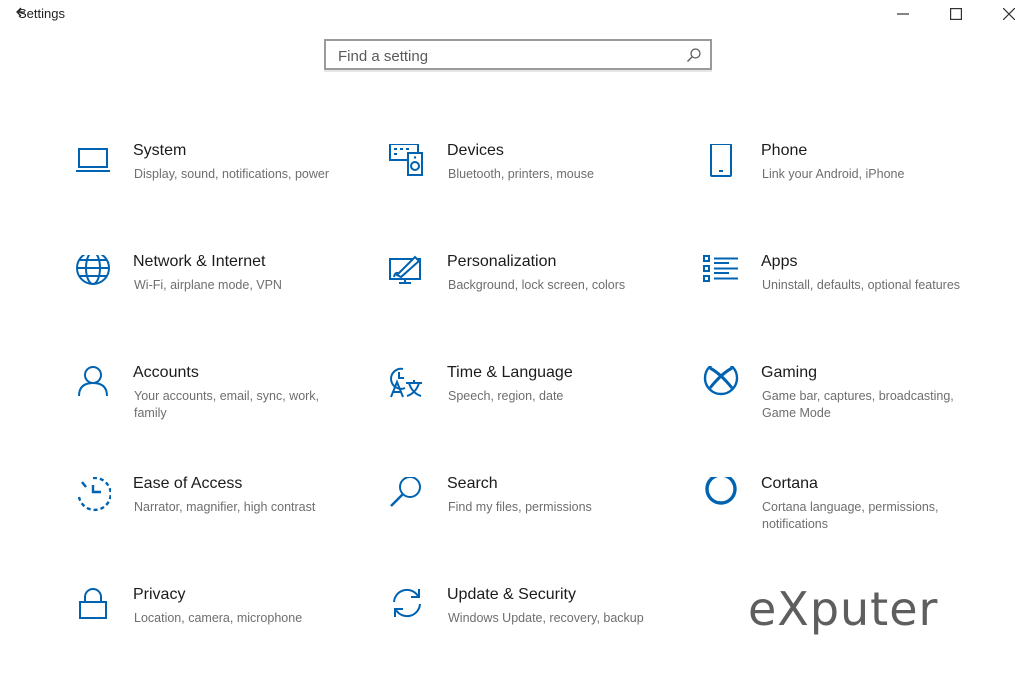 This screenshot has height=678, width=1024. Describe the element at coordinates (407, 161) in the screenshot. I see `keyboard-speaker-icon` at that location.